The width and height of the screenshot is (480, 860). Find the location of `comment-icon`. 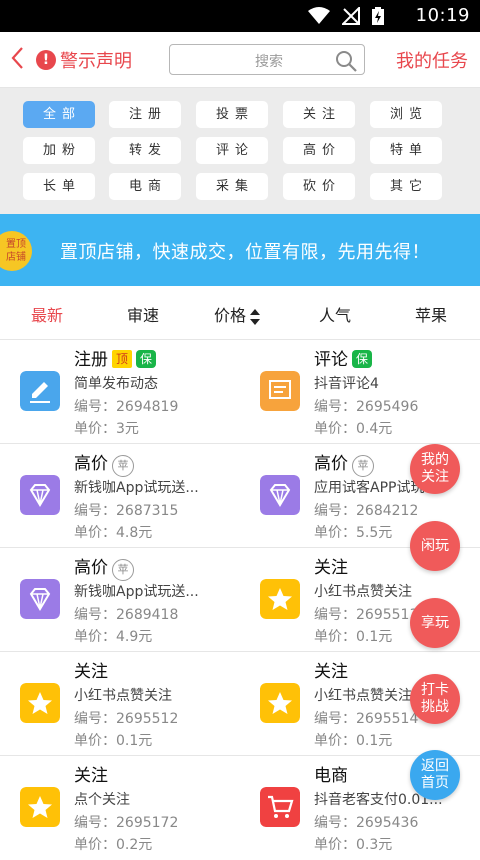

comment-icon is located at coordinates (280, 391).